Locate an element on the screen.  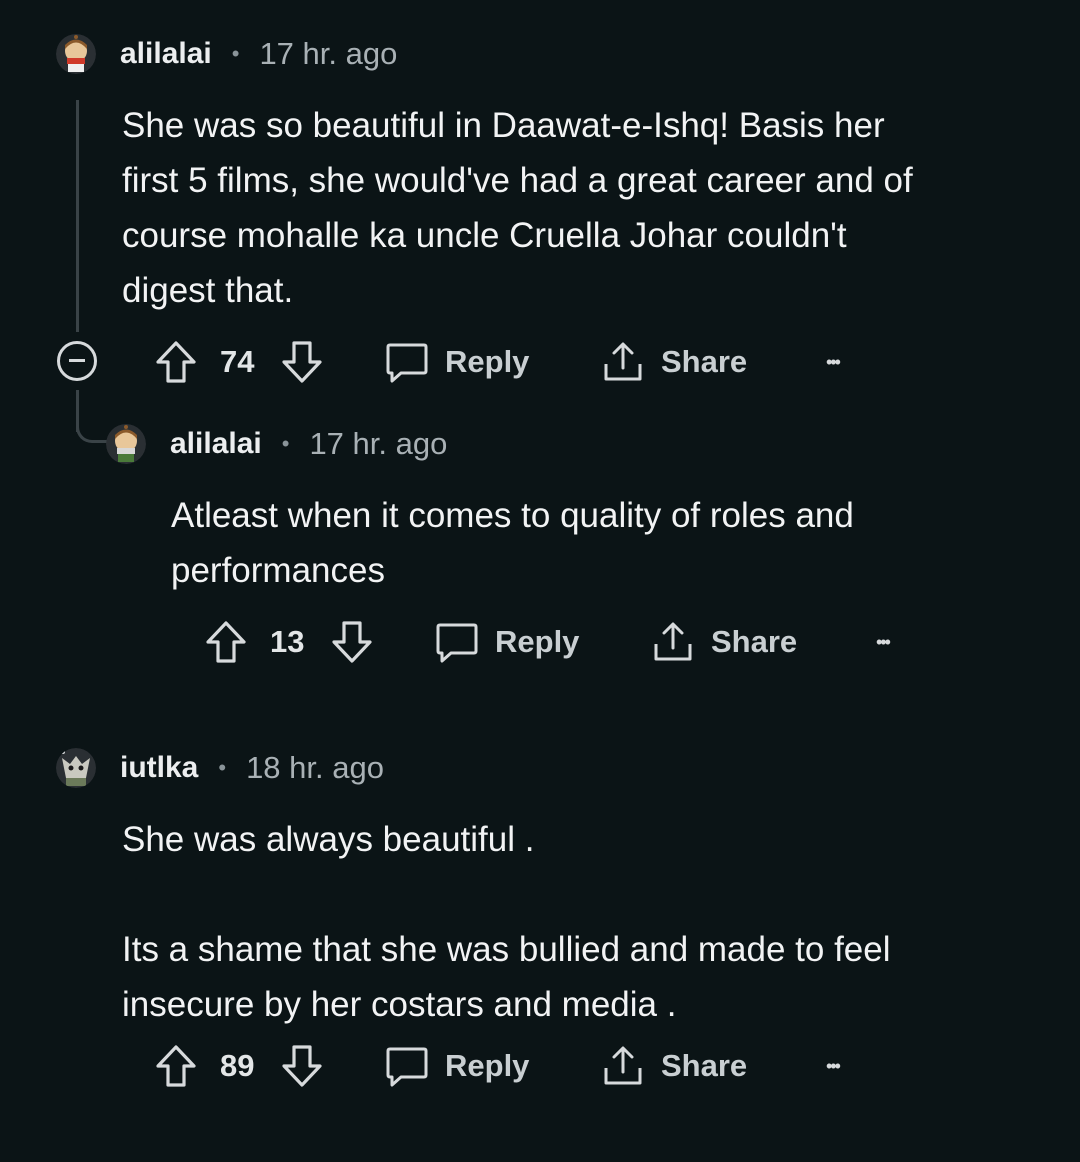
comment-header: iutlka • 18 hr. ago is located at coordinates (220, 768).